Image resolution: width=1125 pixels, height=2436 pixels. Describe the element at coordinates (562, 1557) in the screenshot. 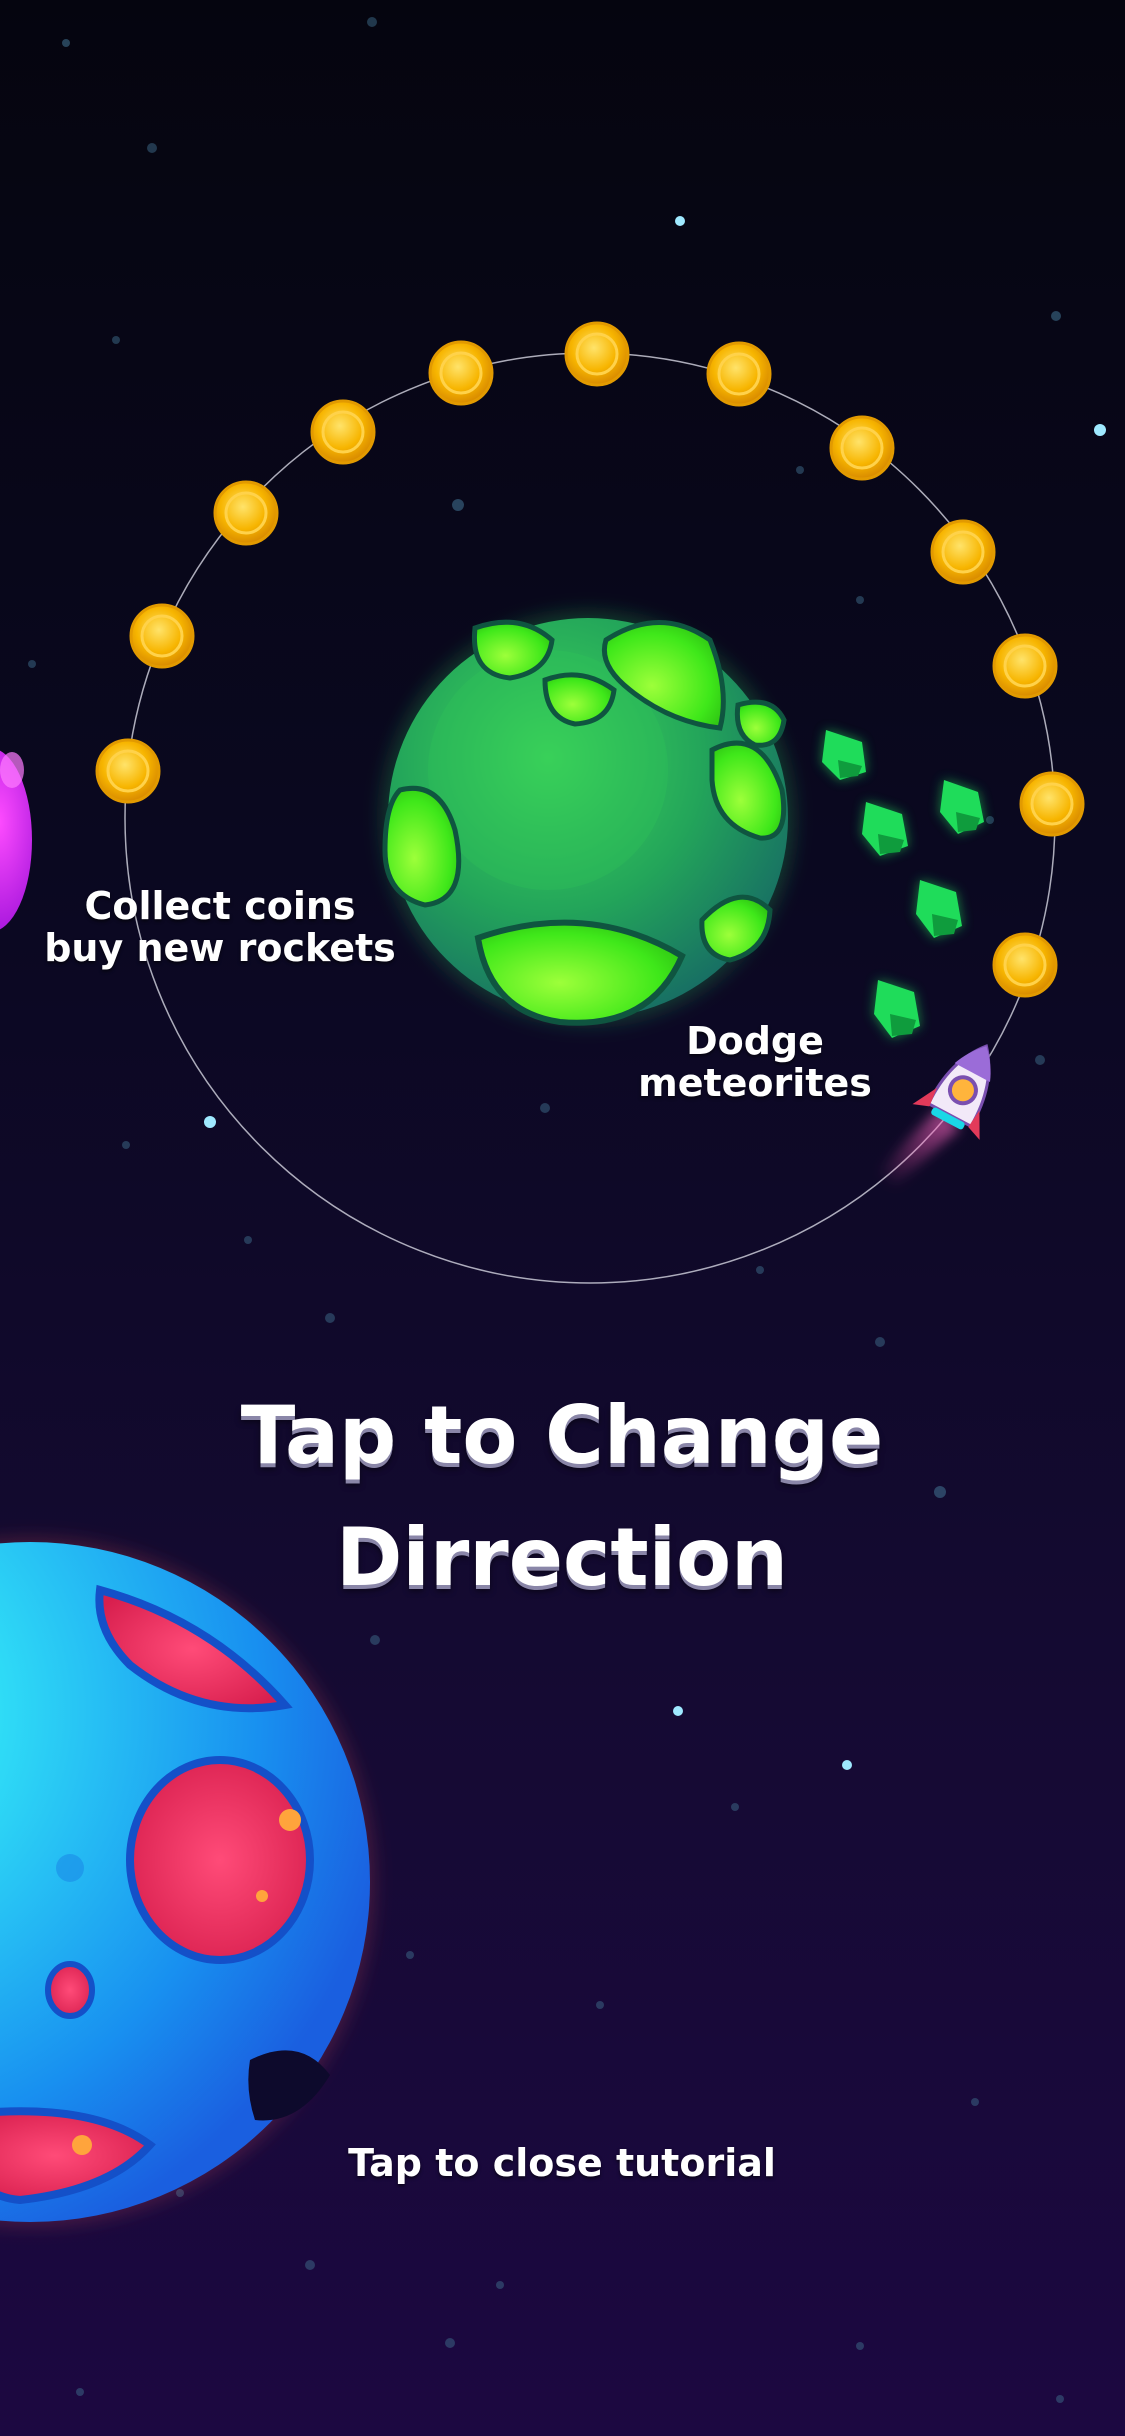

I see `tap-title-line2: Dirrection` at that location.